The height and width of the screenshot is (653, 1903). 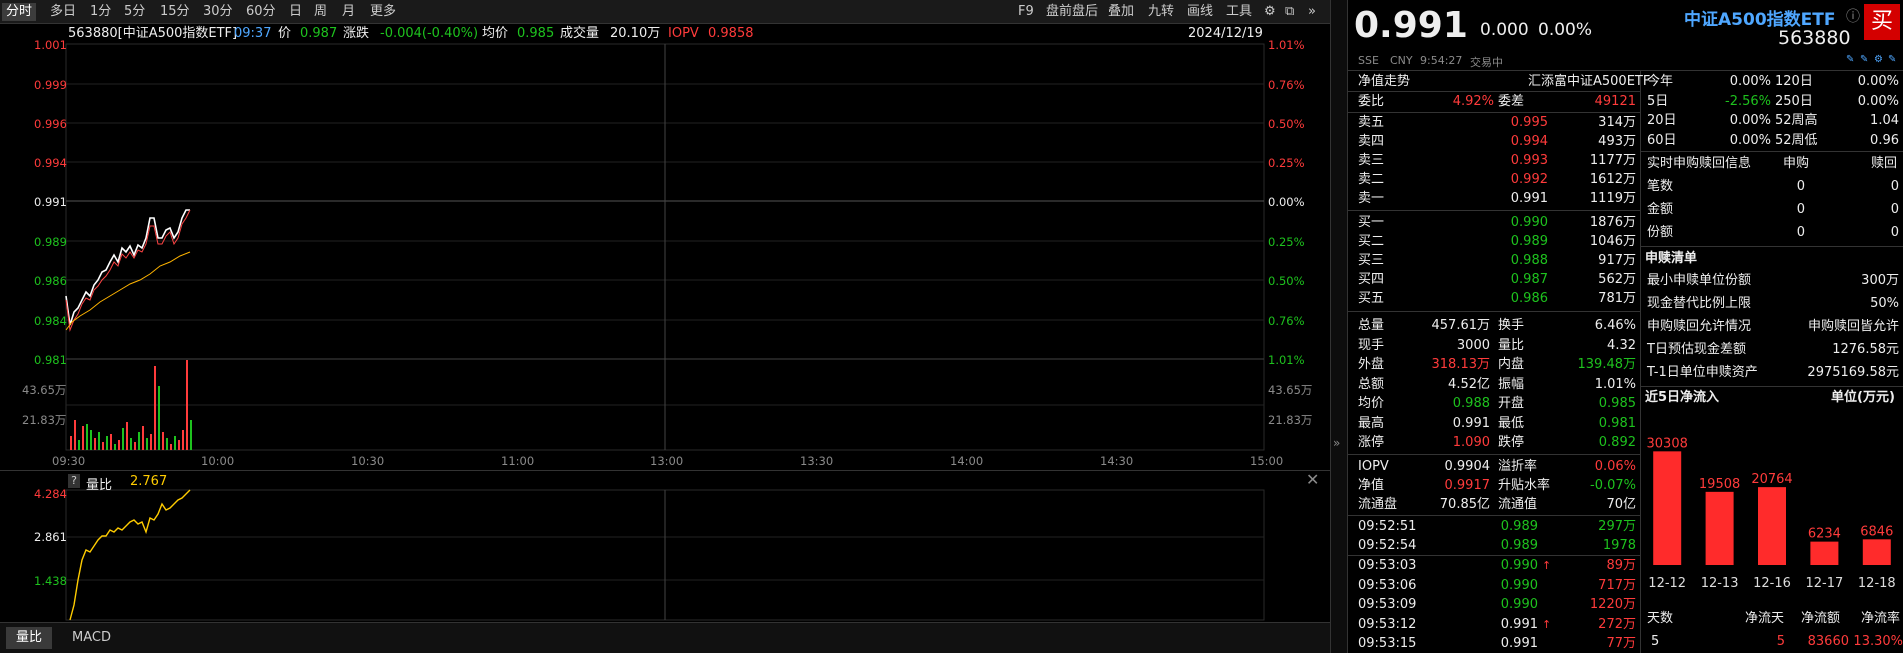 What do you see at coordinates (149, 481) in the screenshot?
I see `sub-chart-value: 2.767` at bounding box center [149, 481].